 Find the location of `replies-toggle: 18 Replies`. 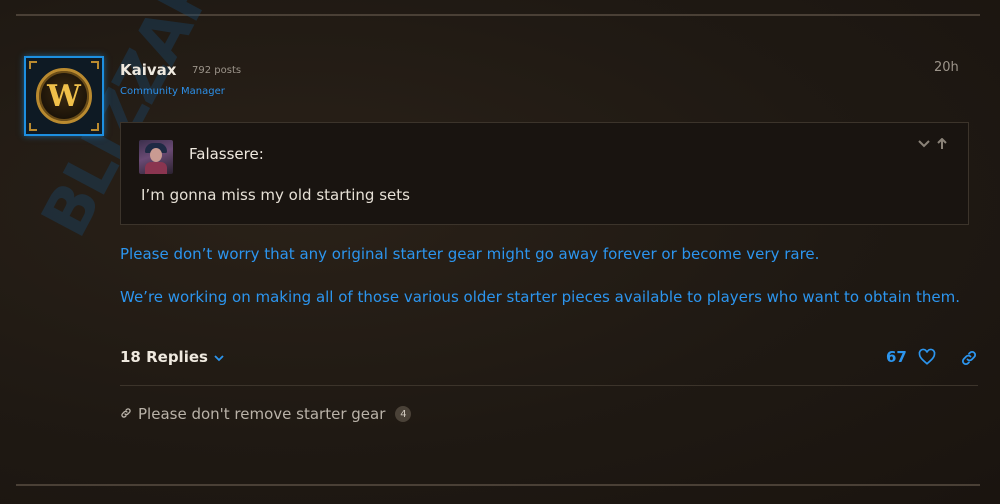

replies-toggle: 18 Replies is located at coordinates (172, 357).